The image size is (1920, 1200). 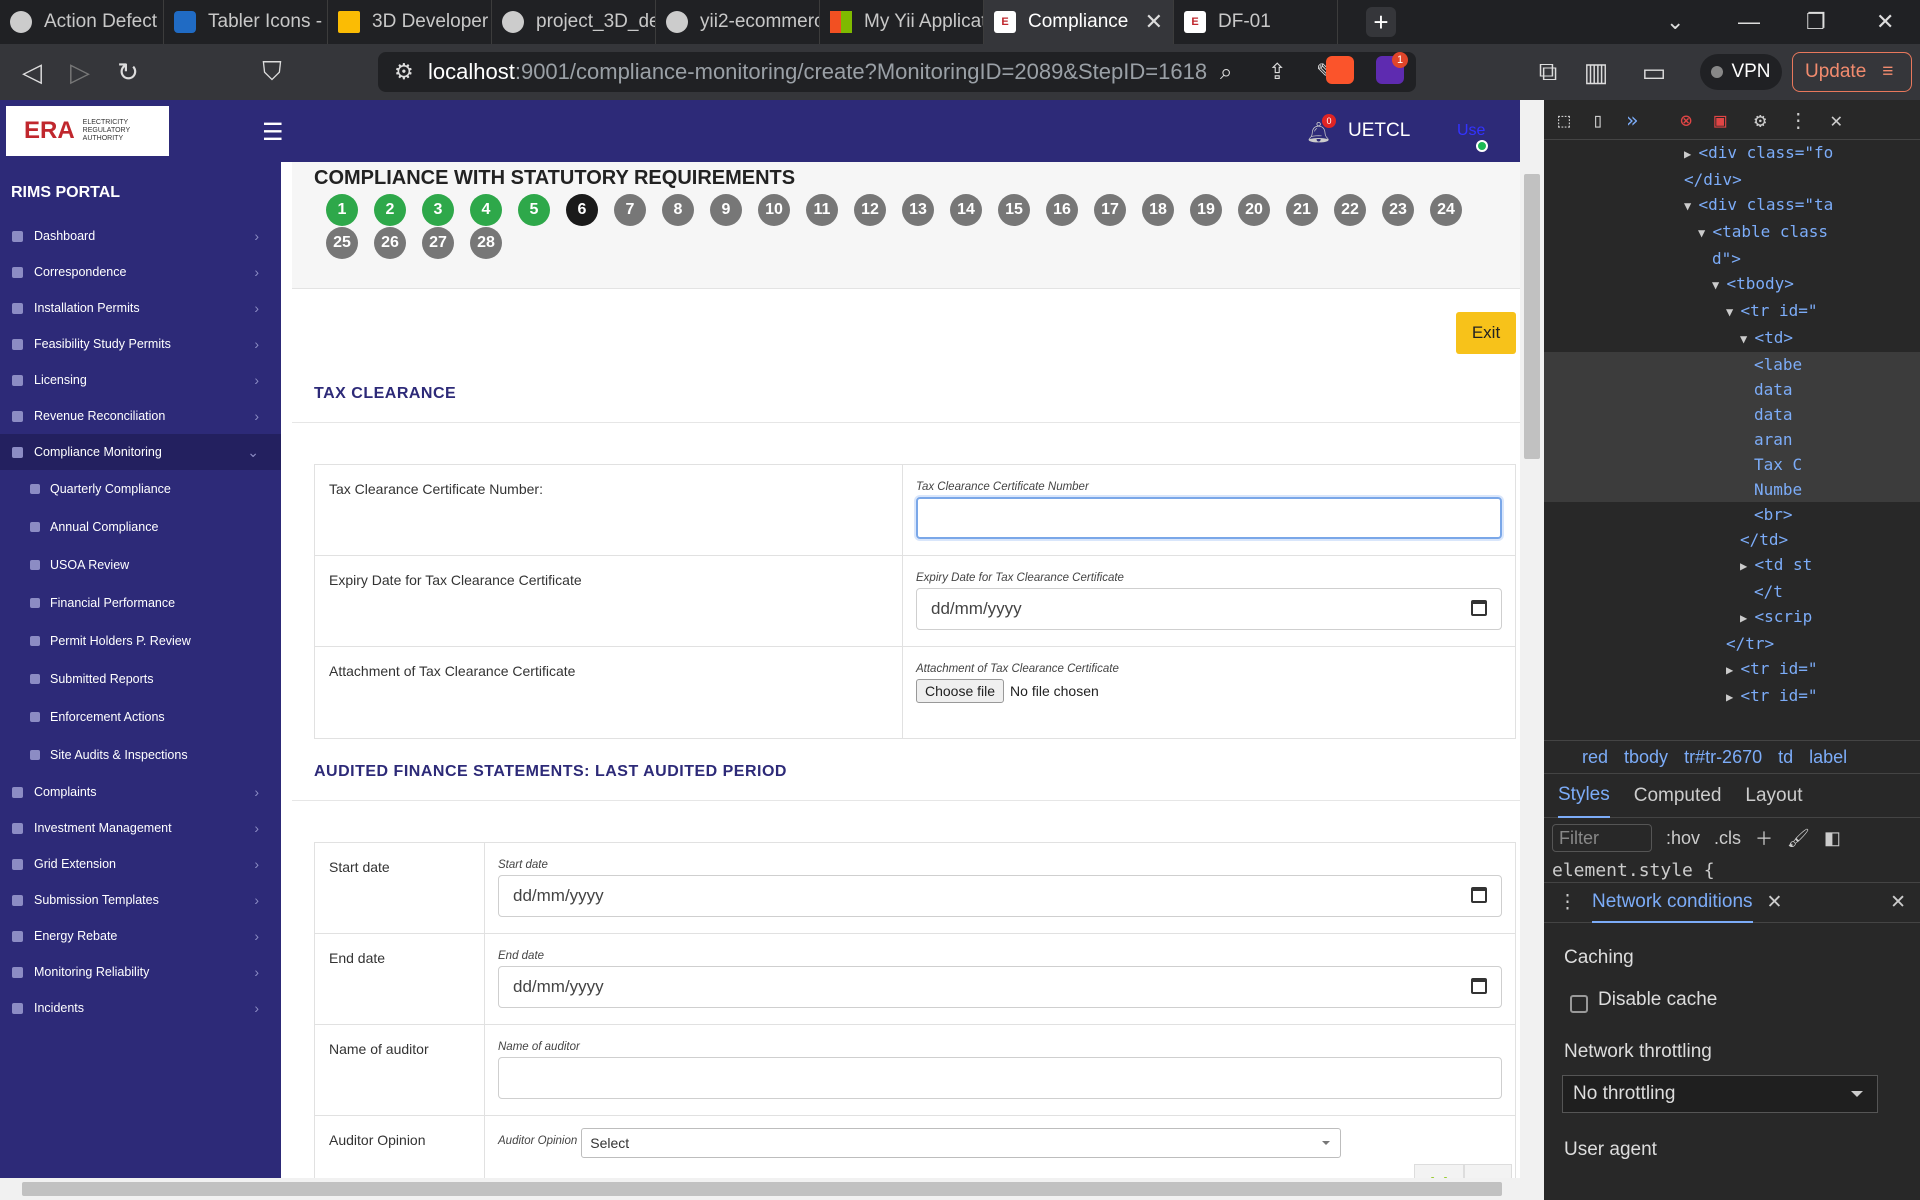 What do you see at coordinates (140, 344) in the screenshot?
I see `sidebar-item: Feasibility Study Permits ›` at bounding box center [140, 344].